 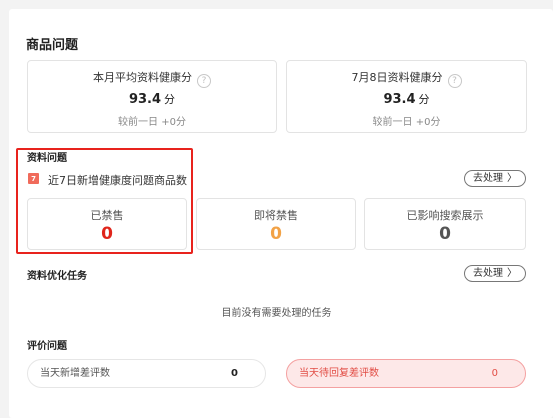 What do you see at coordinates (52, 45) in the screenshot?
I see `product-issues-title: 商品问题` at bounding box center [52, 45].